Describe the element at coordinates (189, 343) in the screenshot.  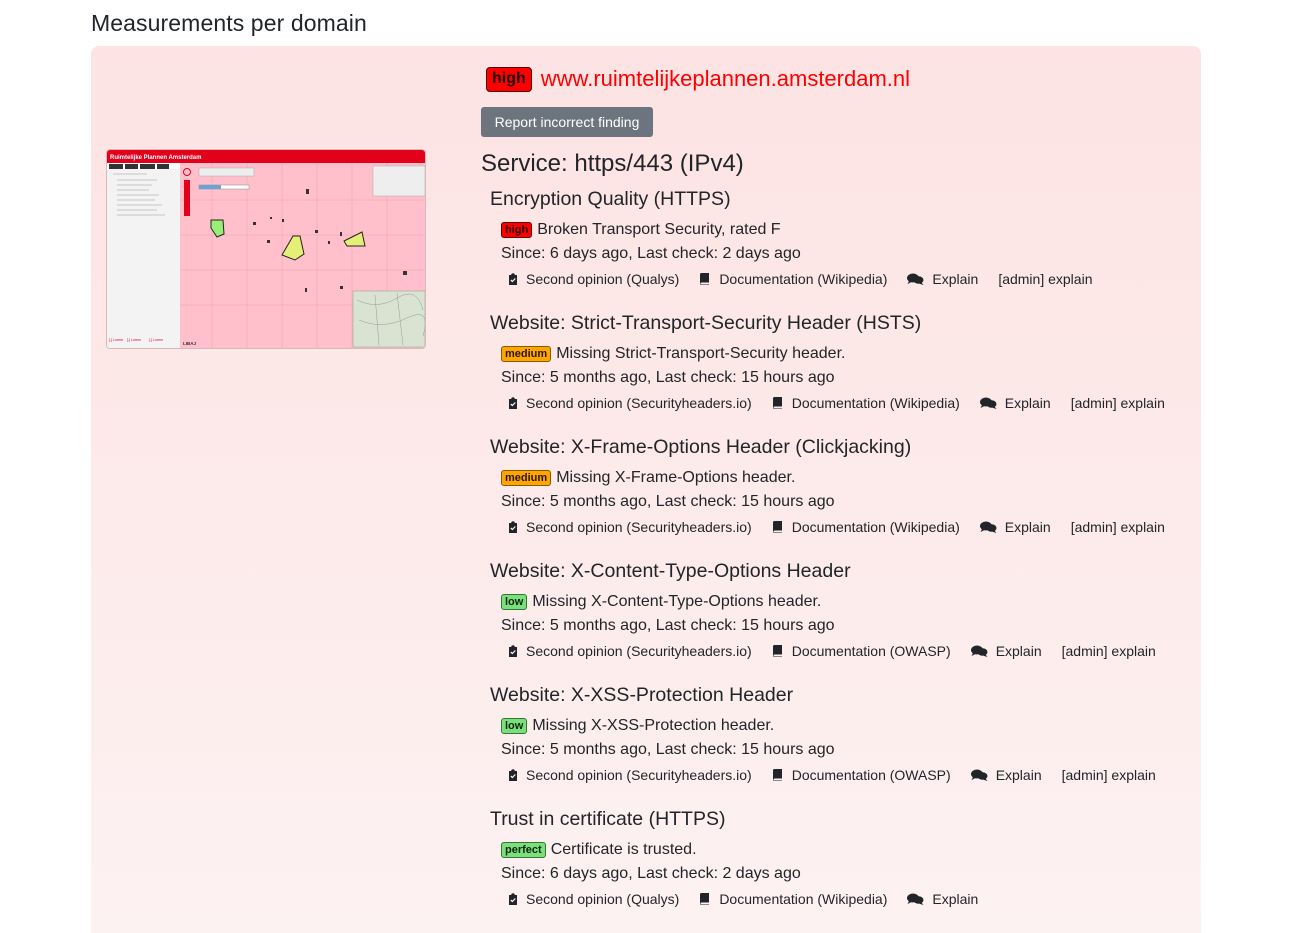
I see `thumb-logo: LIBAJ` at that location.